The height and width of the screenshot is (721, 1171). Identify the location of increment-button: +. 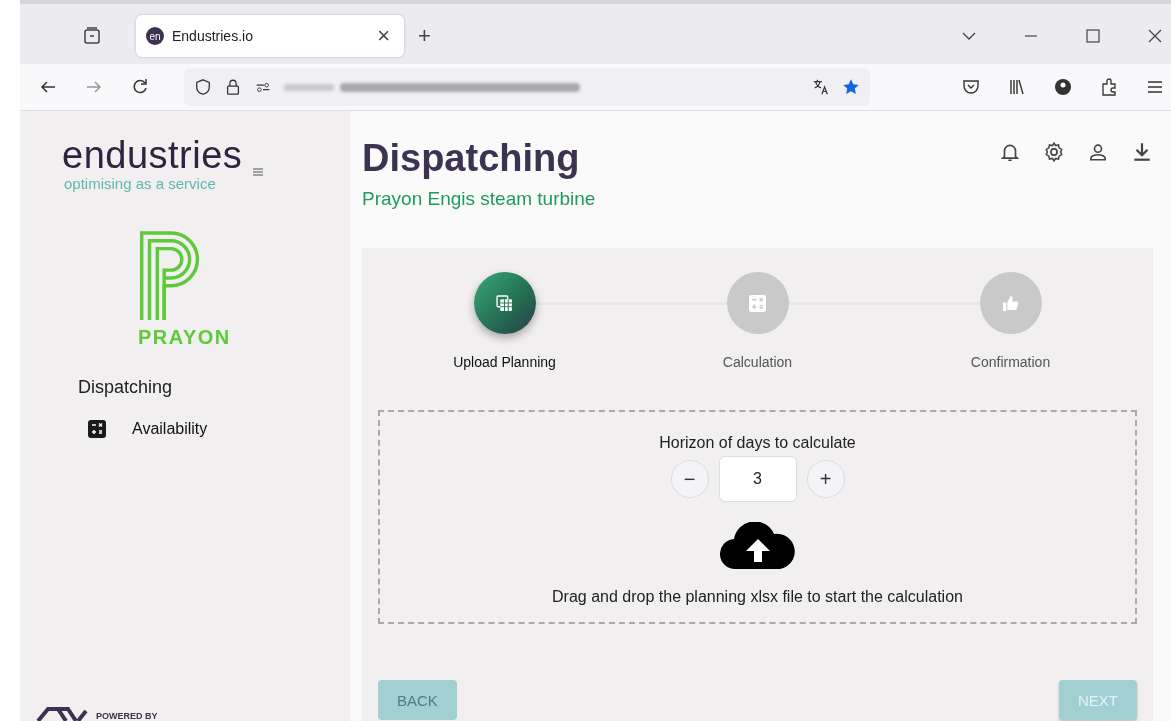
(825, 479).